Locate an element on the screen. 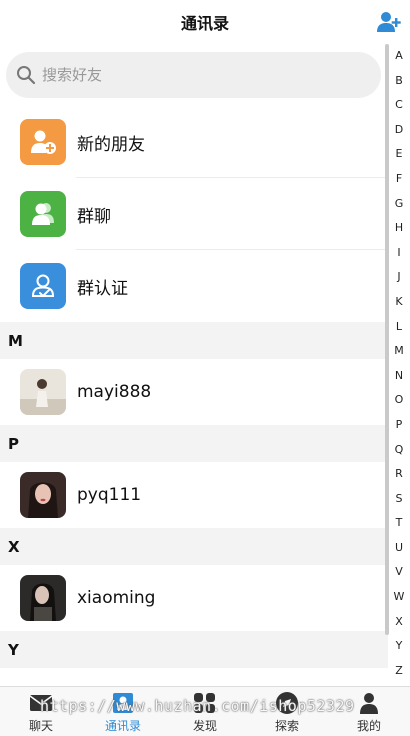 The image size is (410, 736). index-letter-r: R is located at coordinates (399, 474).